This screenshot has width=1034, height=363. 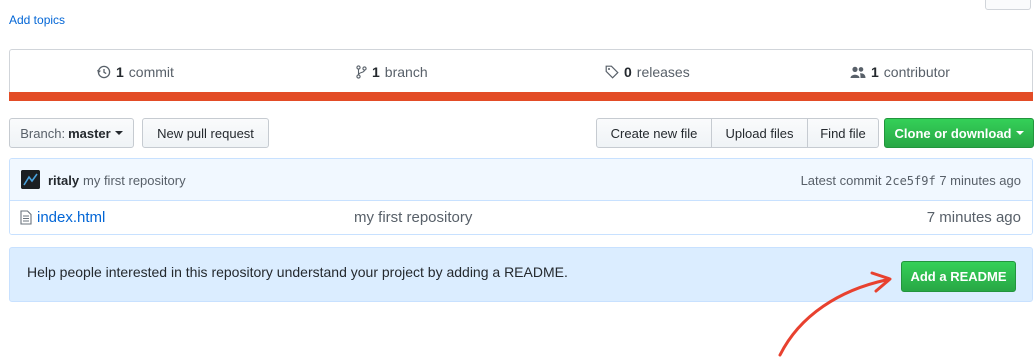 What do you see at coordinates (37, 20) in the screenshot?
I see `add-topics-link: Add topics` at bounding box center [37, 20].